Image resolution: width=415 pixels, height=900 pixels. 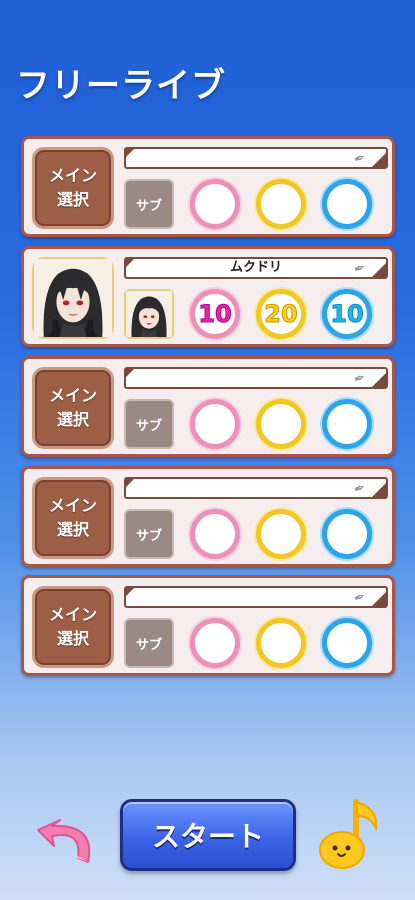 I want to click on start-button: スタート, so click(x=208, y=835).